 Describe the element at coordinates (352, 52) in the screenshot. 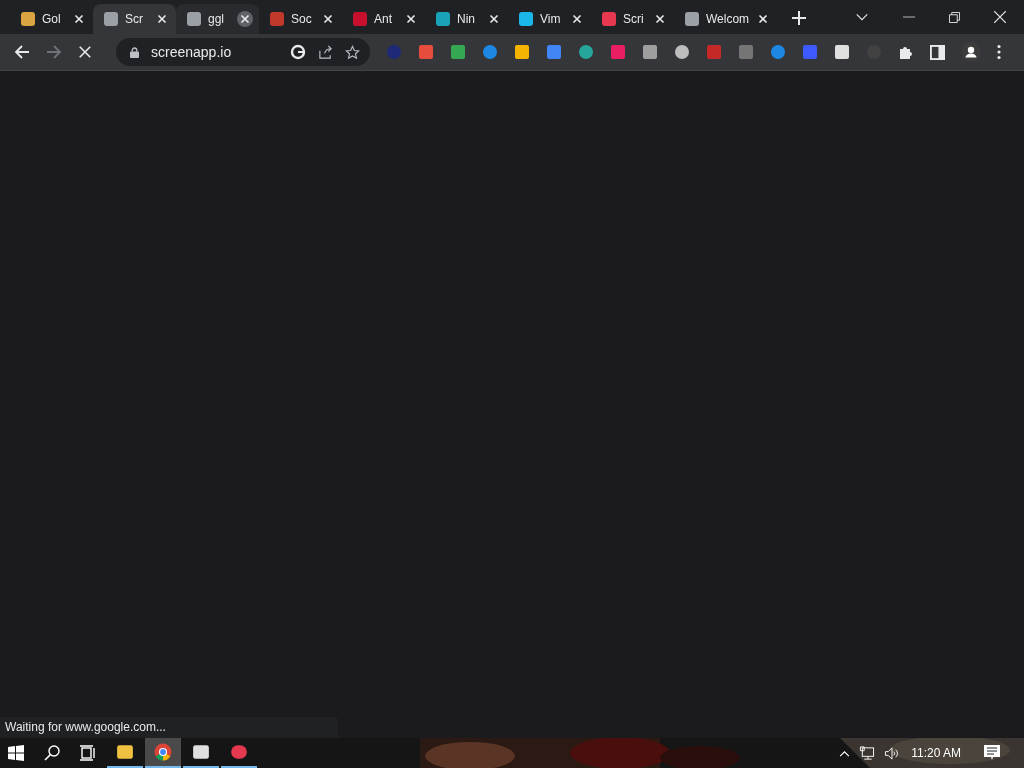

I see `star-icon` at that location.